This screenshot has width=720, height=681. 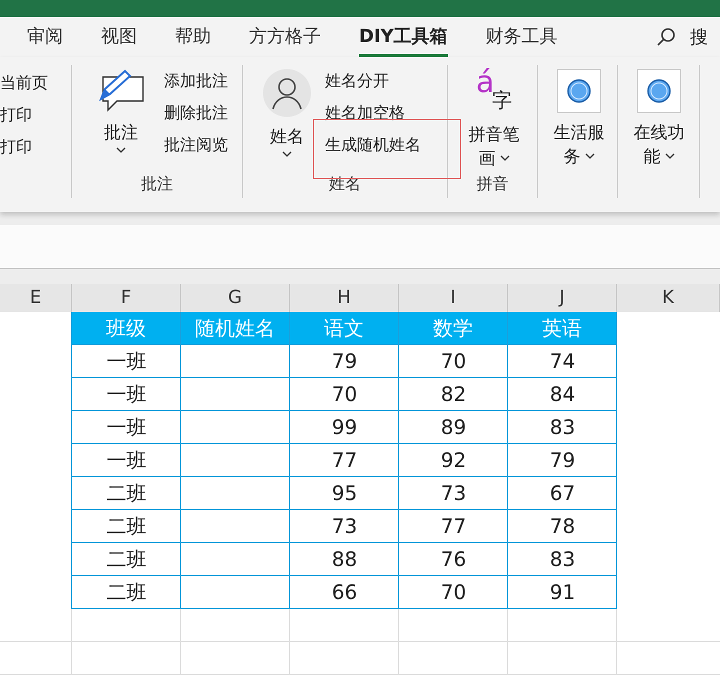 I want to click on table-cell: 数学, so click(x=453, y=328).